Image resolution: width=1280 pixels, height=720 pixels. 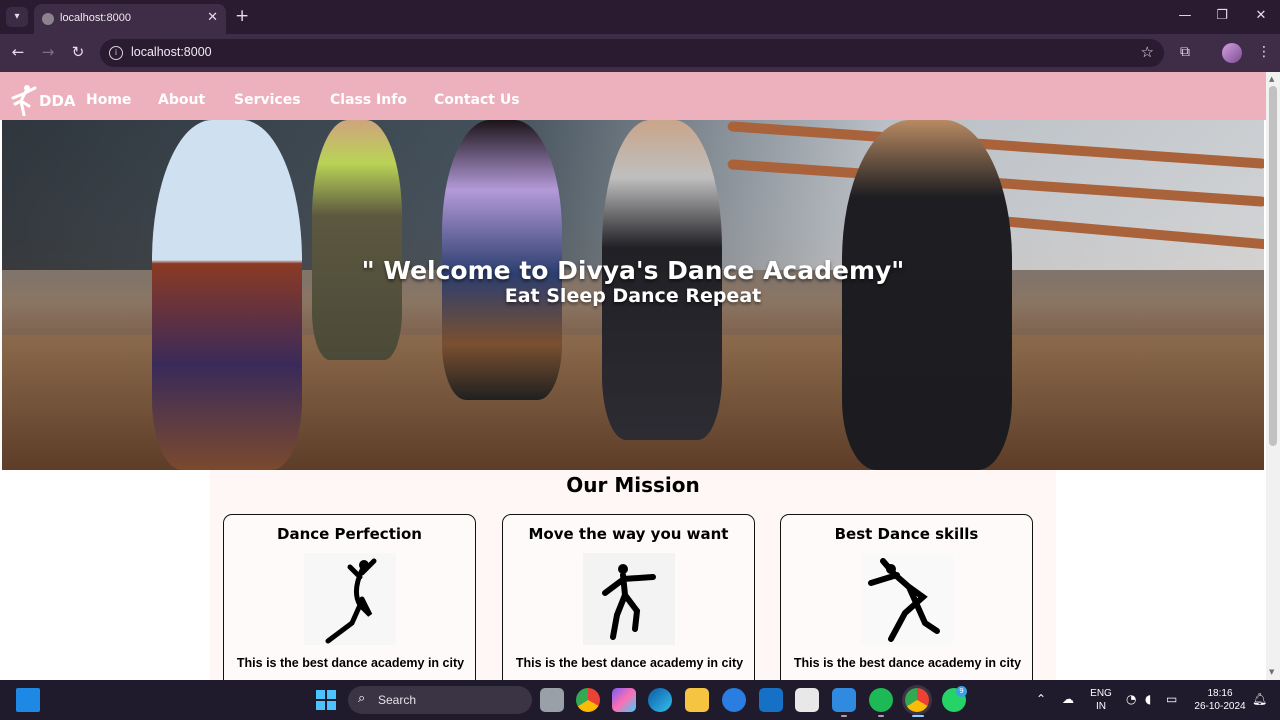 What do you see at coordinates (477, 100) in the screenshot?
I see `nav-contact-us: Contact Us` at bounding box center [477, 100].